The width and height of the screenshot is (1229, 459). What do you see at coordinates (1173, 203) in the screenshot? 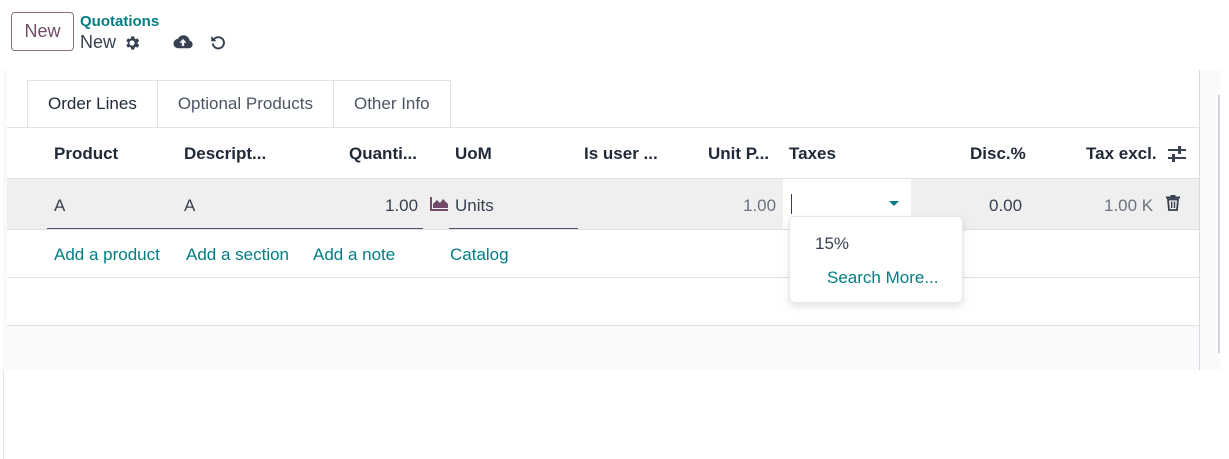
I see `trash-icon` at bounding box center [1173, 203].